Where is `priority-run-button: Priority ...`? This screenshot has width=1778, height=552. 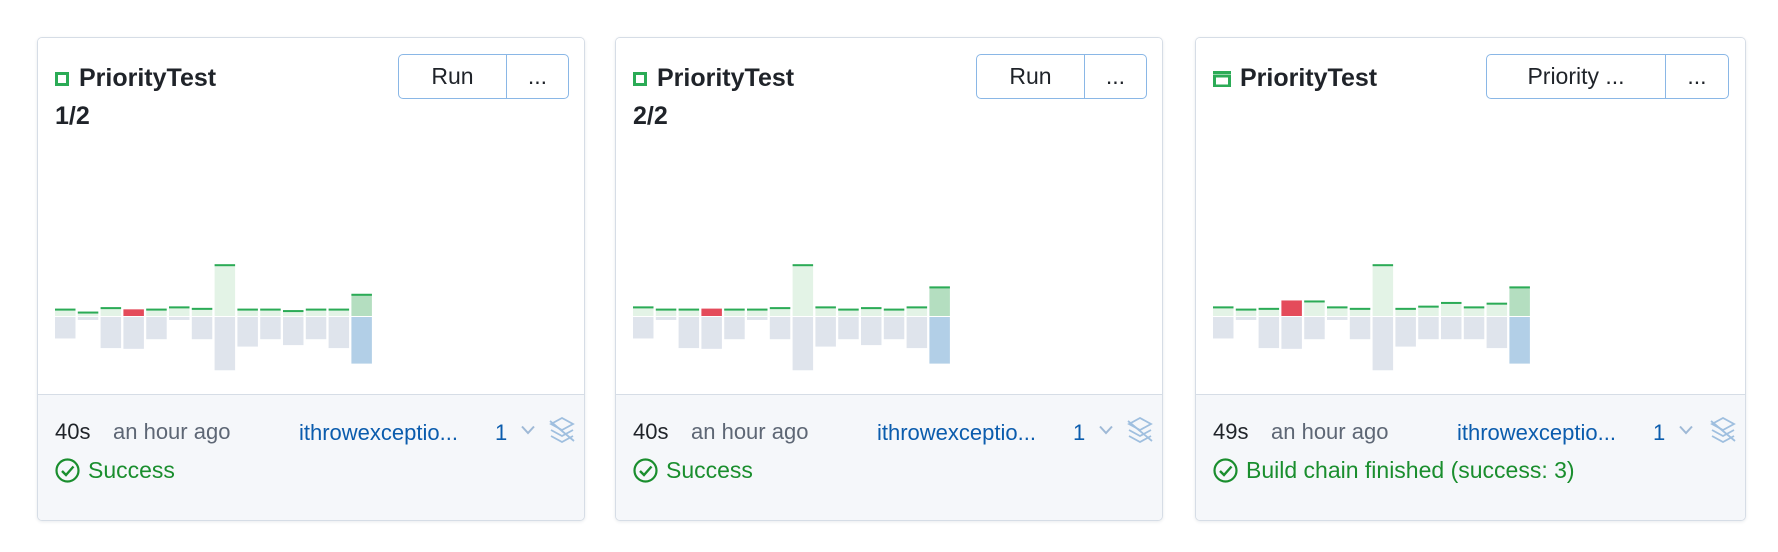 priority-run-button: Priority ... is located at coordinates (1576, 76).